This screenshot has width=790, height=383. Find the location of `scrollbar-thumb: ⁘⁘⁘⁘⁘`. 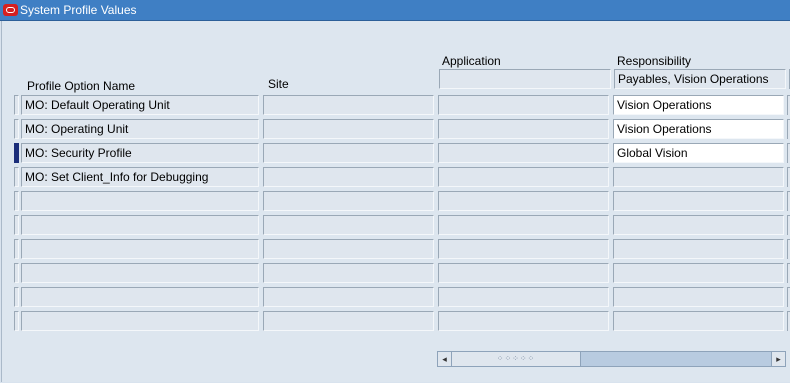

scrollbar-thumb: ⁘⁘⁘⁘⁘ is located at coordinates (516, 359).